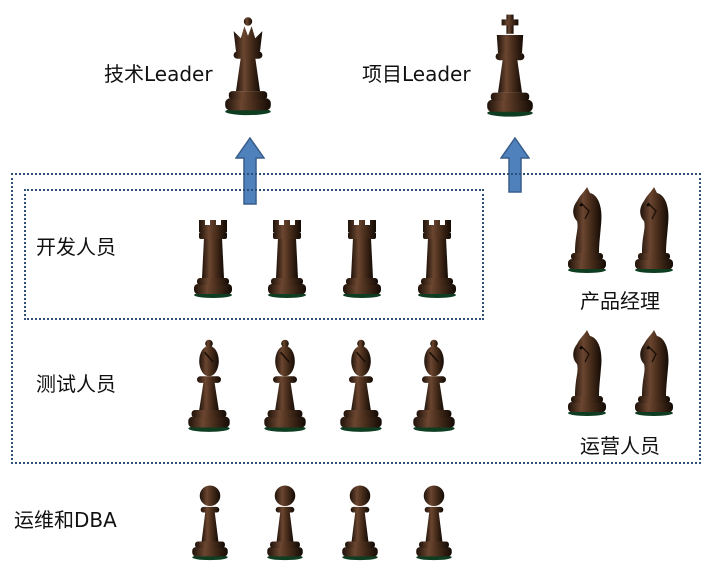 The height and width of the screenshot is (565, 710). Describe the element at coordinates (76, 247) in the screenshot. I see `developers-label: 开发人员` at that location.